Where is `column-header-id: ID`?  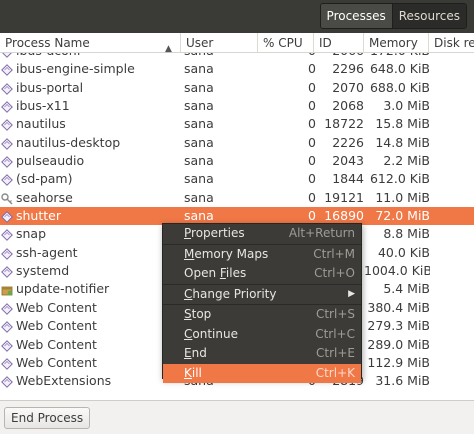 column-header-id: ID is located at coordinates (339, 43).